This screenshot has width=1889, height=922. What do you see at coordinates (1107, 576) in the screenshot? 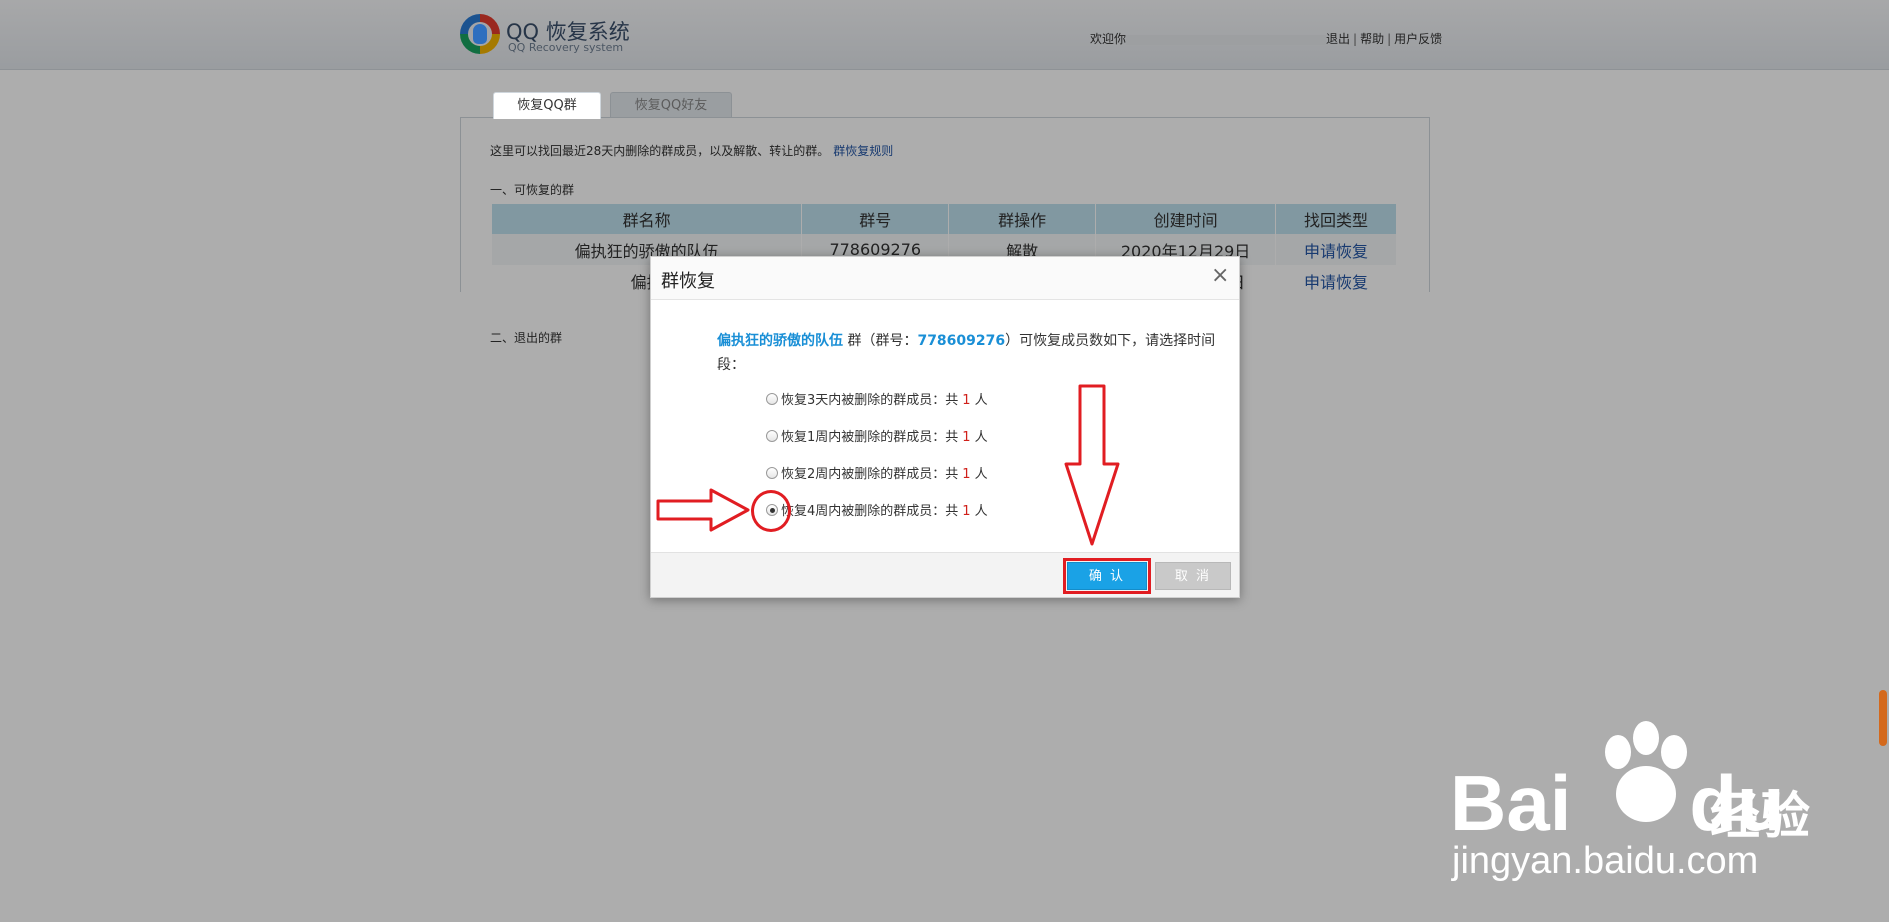
I see `confirm-highlight-box` at bounding box center [1107, 576].